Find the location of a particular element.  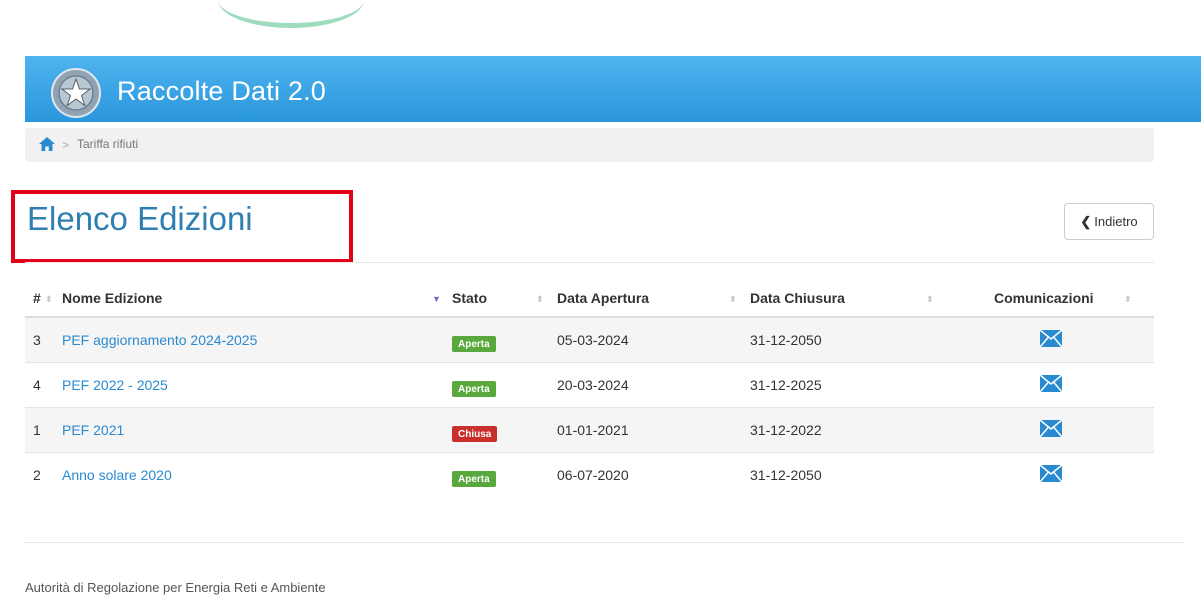

app-title: Raccolte Dati 2.0 is located at coordinates (221, 91).